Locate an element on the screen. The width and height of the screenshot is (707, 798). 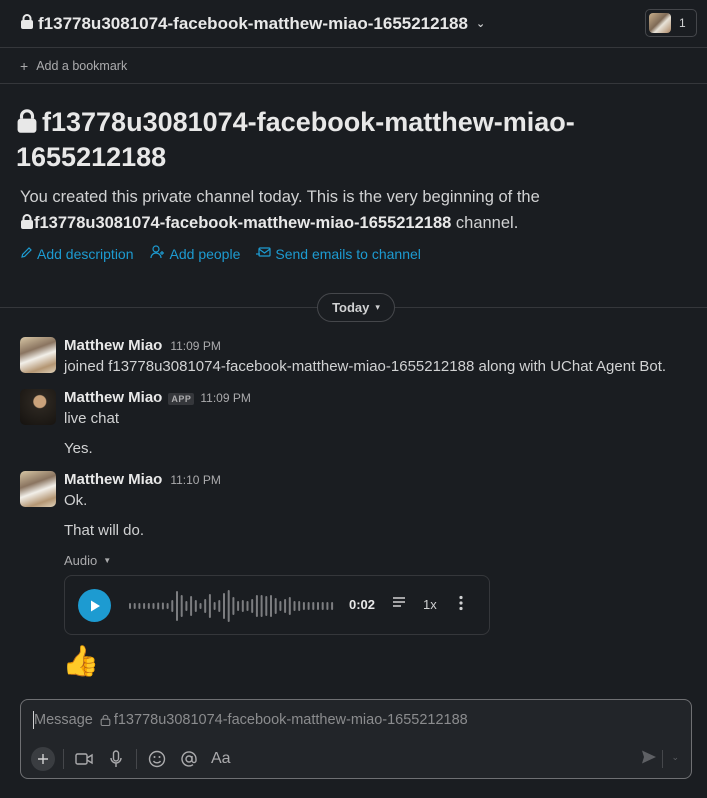
audio-label: Audio is located at coordinates (81, 560).